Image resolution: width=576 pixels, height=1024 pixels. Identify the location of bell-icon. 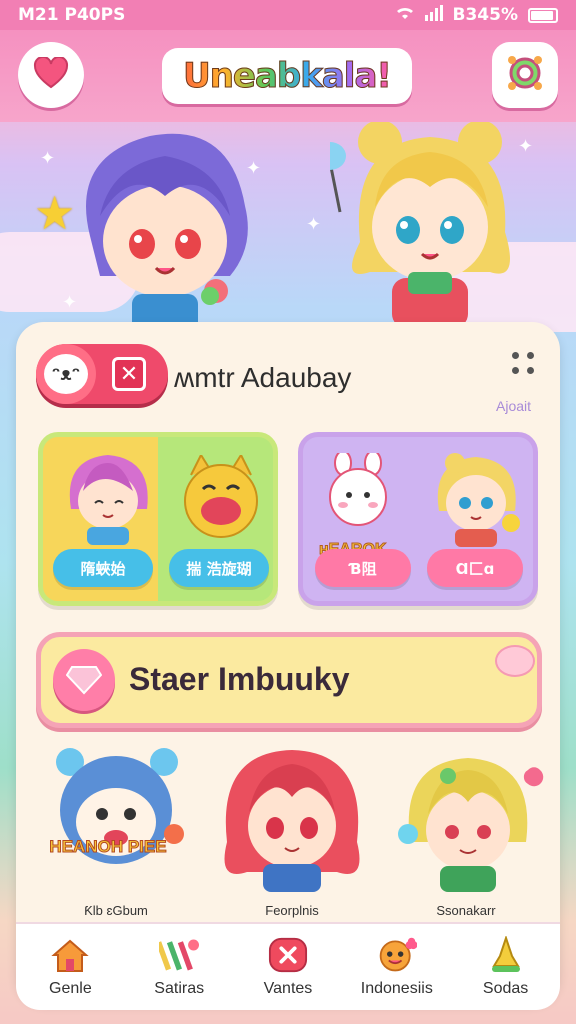
(506, 955).